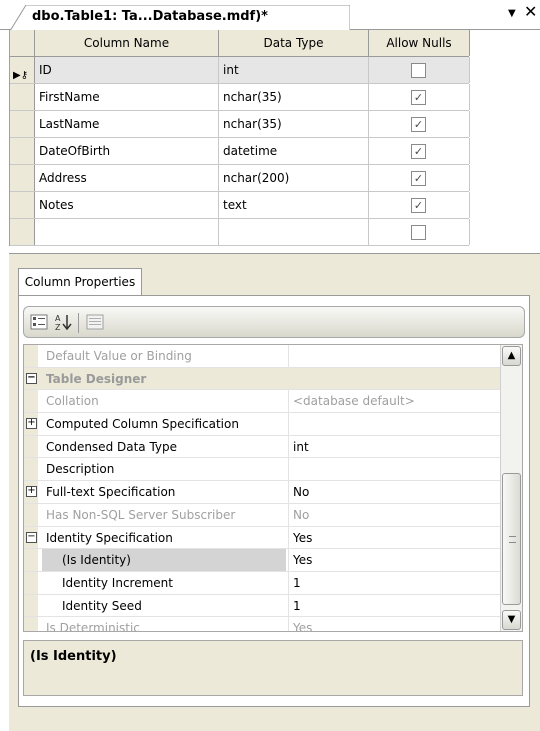 Image resolution: width=540 pixels, height=731 pixels. I want to click on scroll-up-icon: ▲, so click(511, 356).